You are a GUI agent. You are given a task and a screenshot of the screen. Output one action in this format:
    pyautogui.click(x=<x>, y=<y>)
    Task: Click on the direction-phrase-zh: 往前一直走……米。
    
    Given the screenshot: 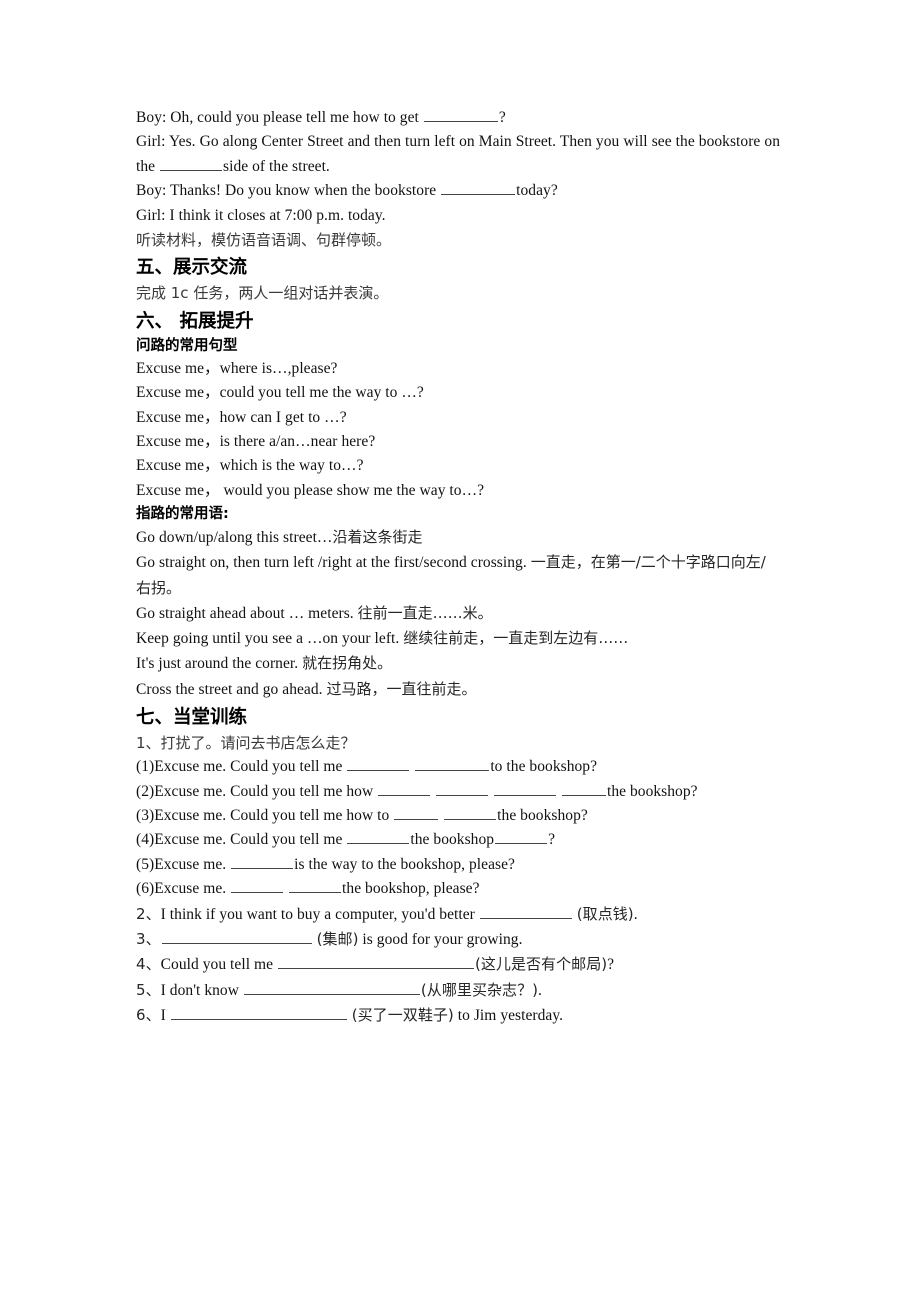 What is the action you would take?
    pyautogui.click(x=425, y=612)
    